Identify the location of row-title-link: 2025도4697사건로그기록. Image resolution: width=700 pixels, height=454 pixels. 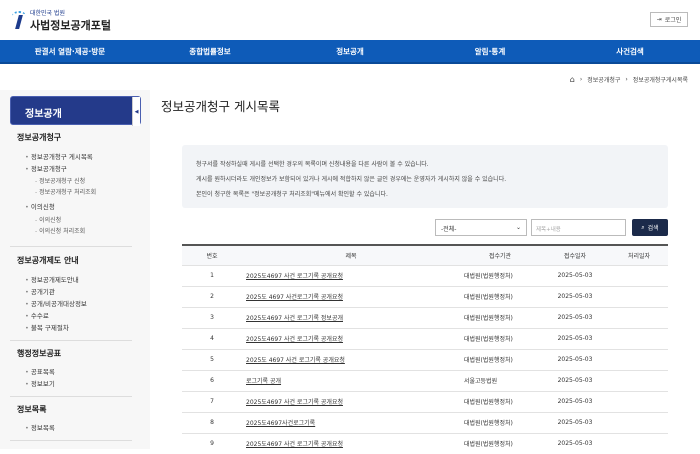
(280, 423).